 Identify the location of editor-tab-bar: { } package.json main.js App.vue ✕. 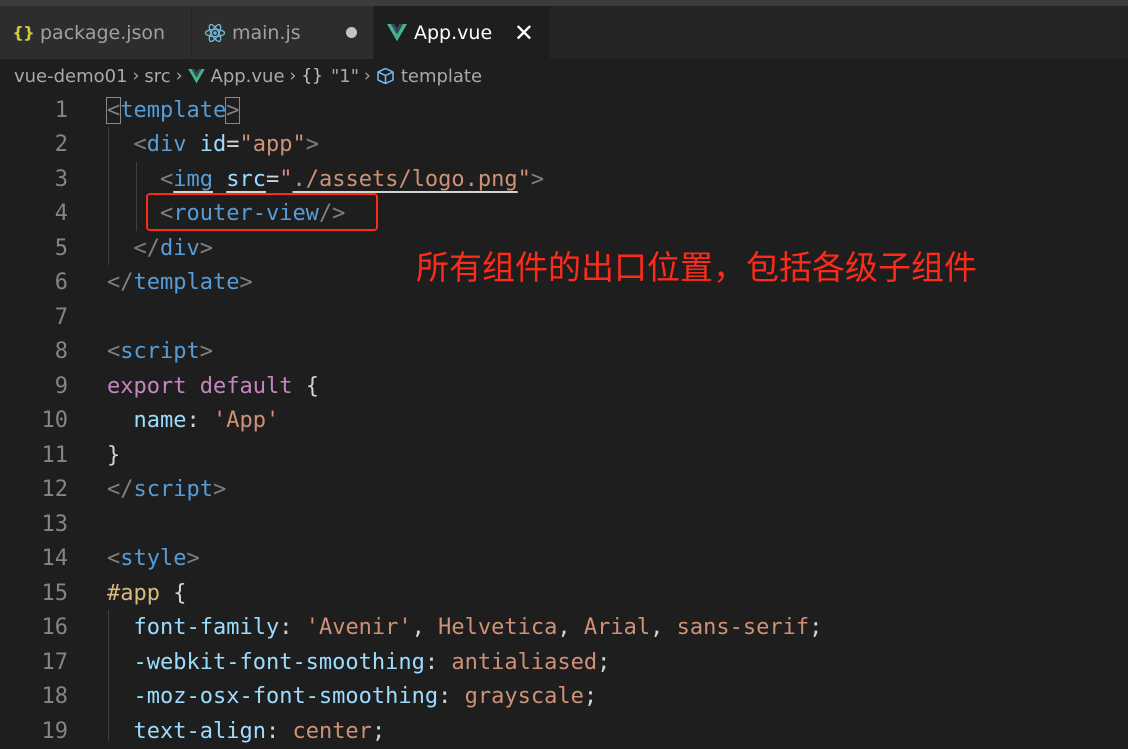
(564, 32).